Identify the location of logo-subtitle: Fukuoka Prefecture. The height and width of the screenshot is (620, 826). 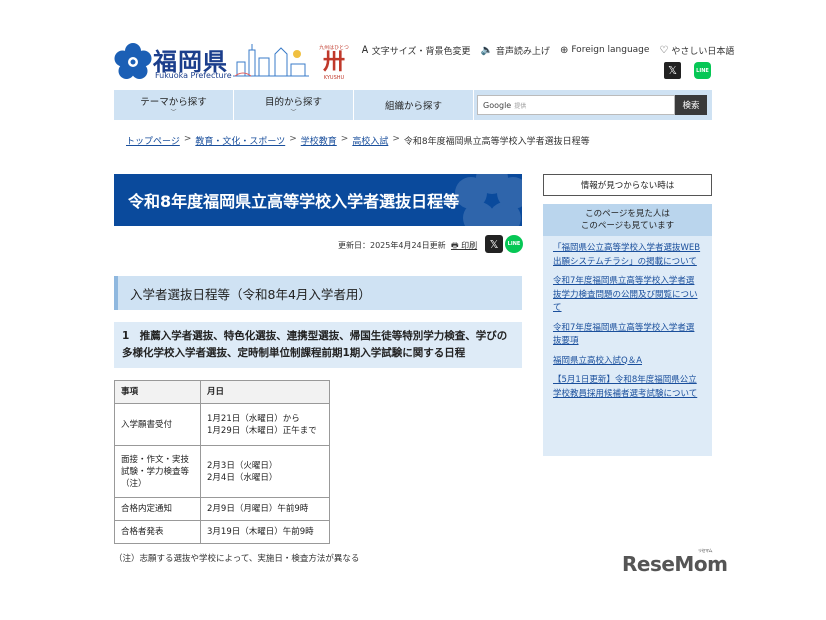
(193, 75).